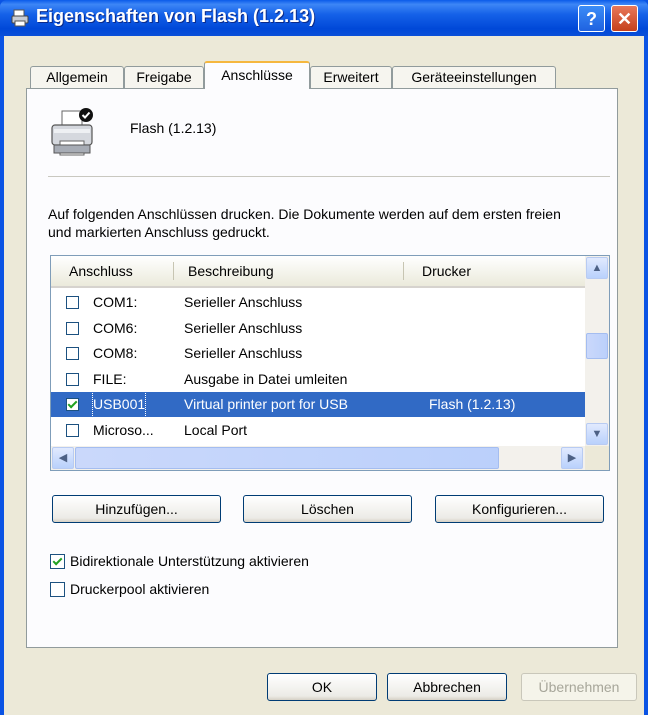 The height and width of the screenshot is (715, 648). Describe the element at coordinates (597, 346) in the screenshot. I see `vertical-scroll-thumb` at that location.